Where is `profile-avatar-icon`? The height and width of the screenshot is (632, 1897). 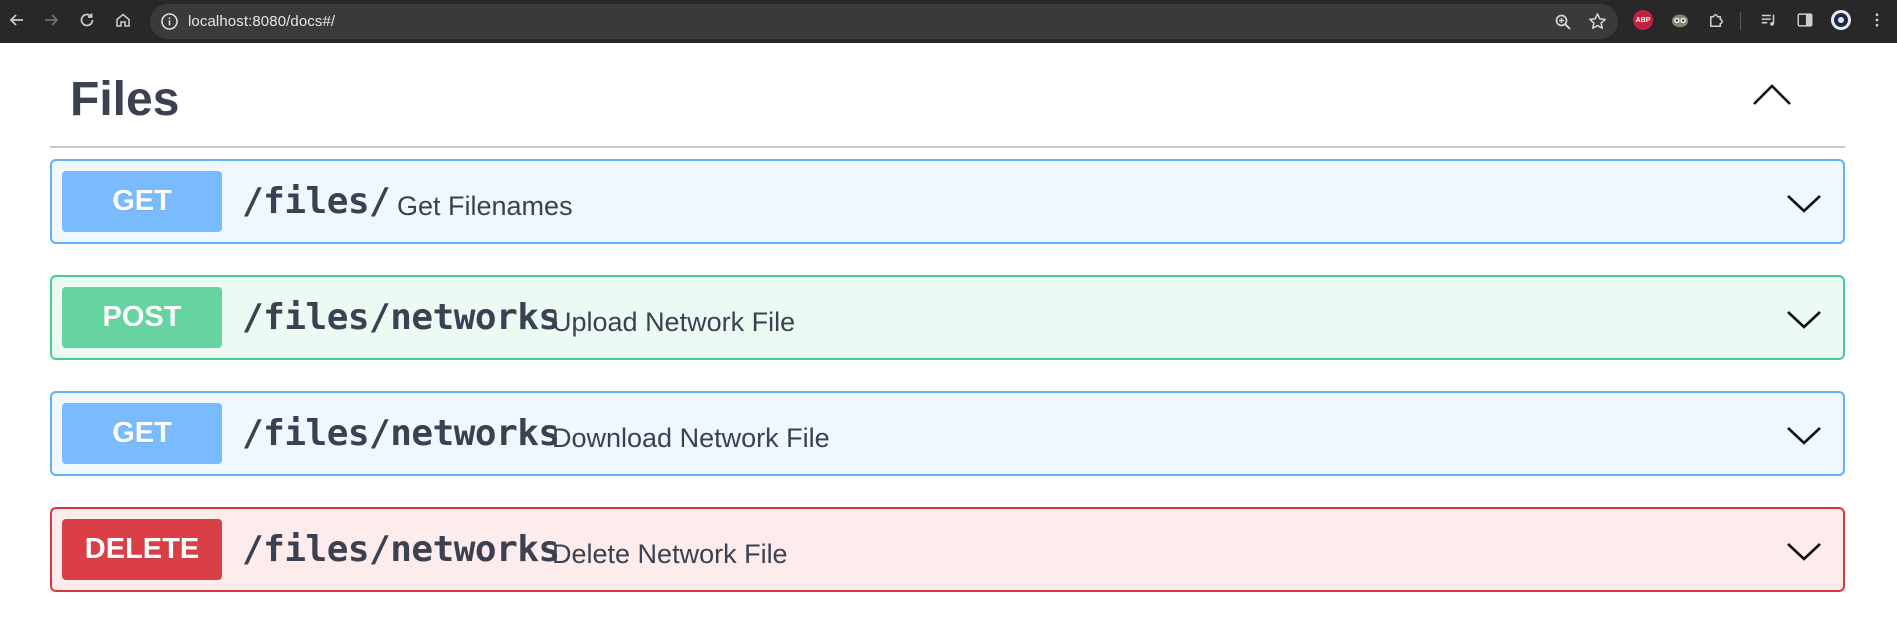
profile-avatar-icon is located at coordinates (1841, 20).